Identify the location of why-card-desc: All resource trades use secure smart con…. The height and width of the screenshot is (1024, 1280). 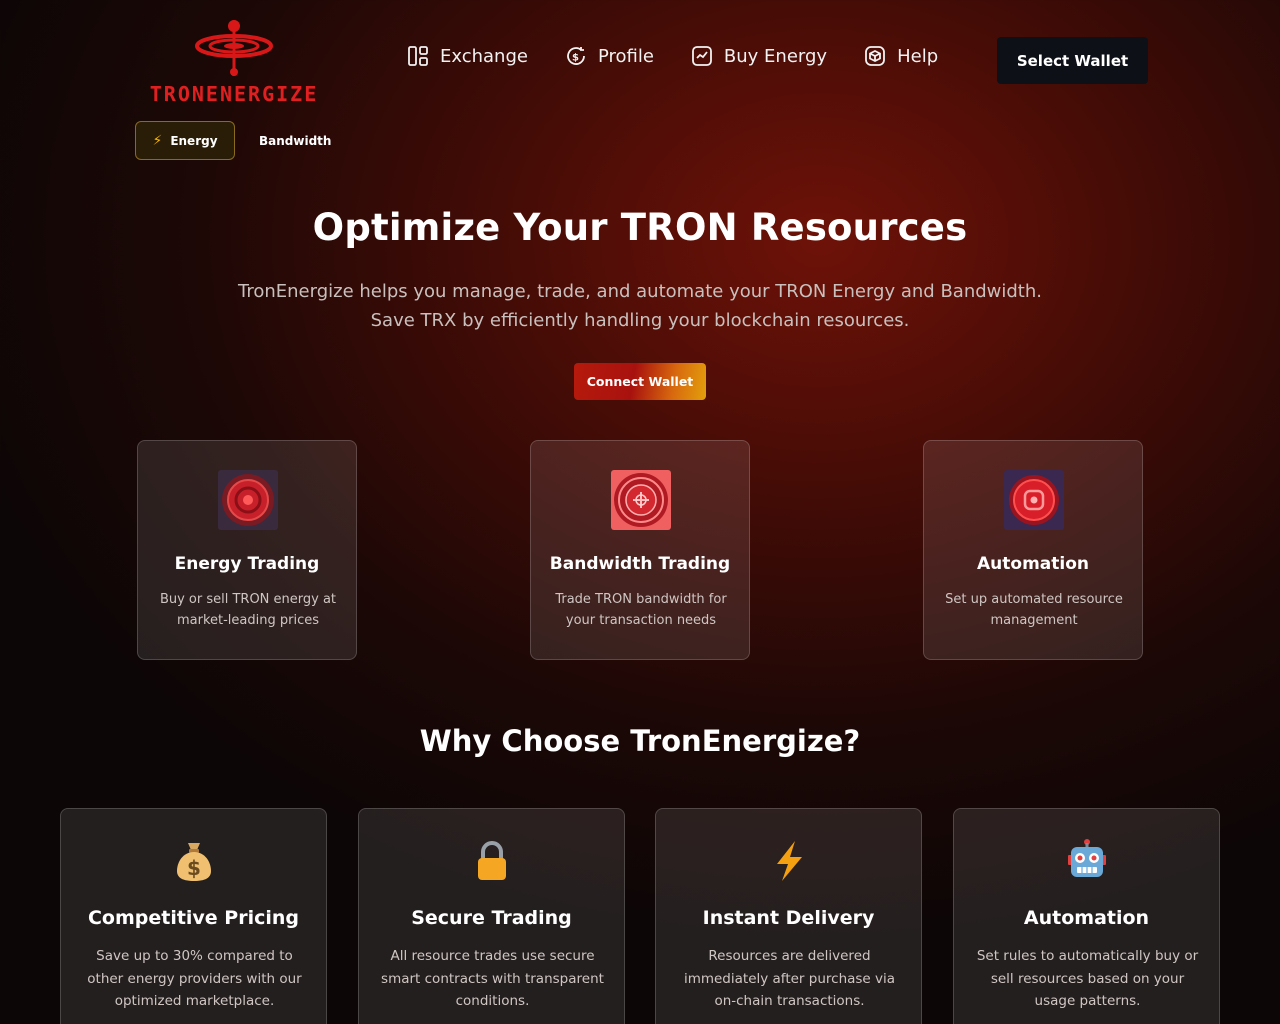
(492, 978).